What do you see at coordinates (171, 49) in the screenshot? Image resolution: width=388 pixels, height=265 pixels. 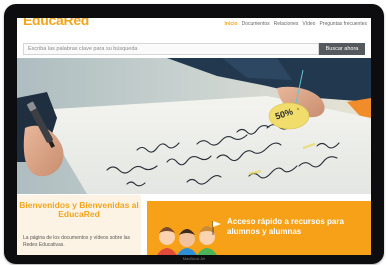 I see `search-input` at bounding box center [171, 49].